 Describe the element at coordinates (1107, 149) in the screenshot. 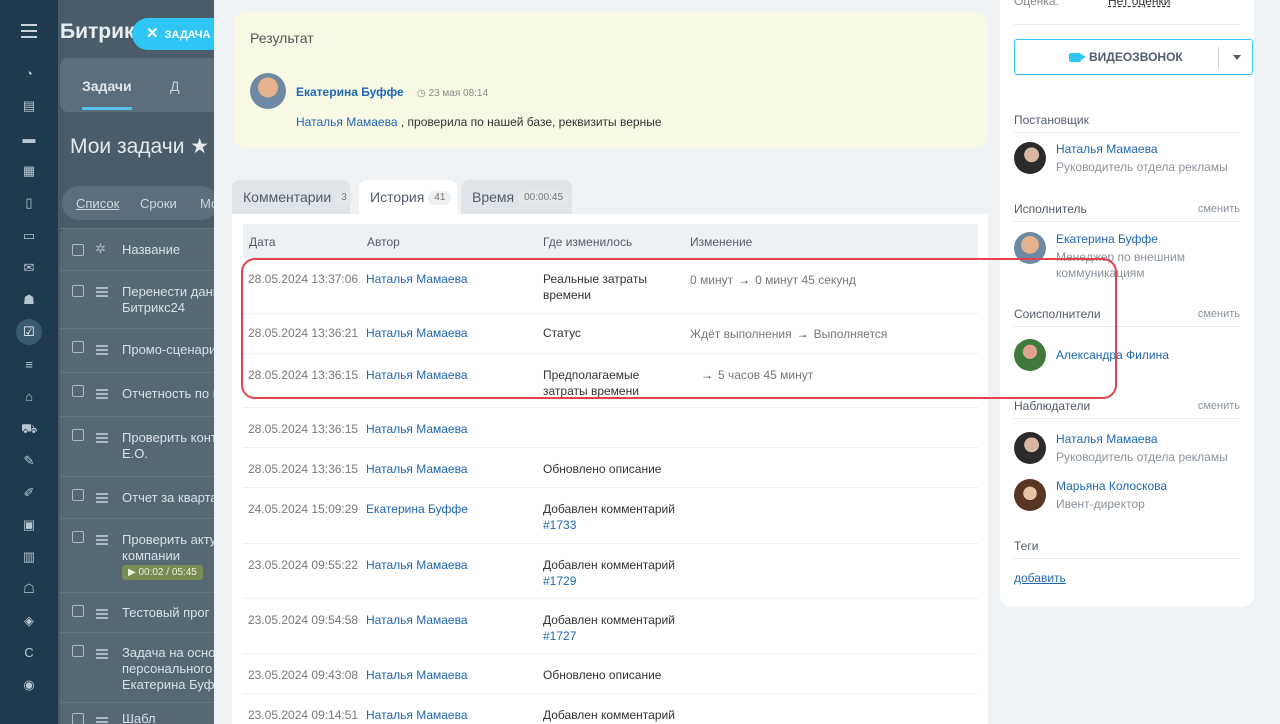

I see `creator-name: Наталья Мамаева` at that location.